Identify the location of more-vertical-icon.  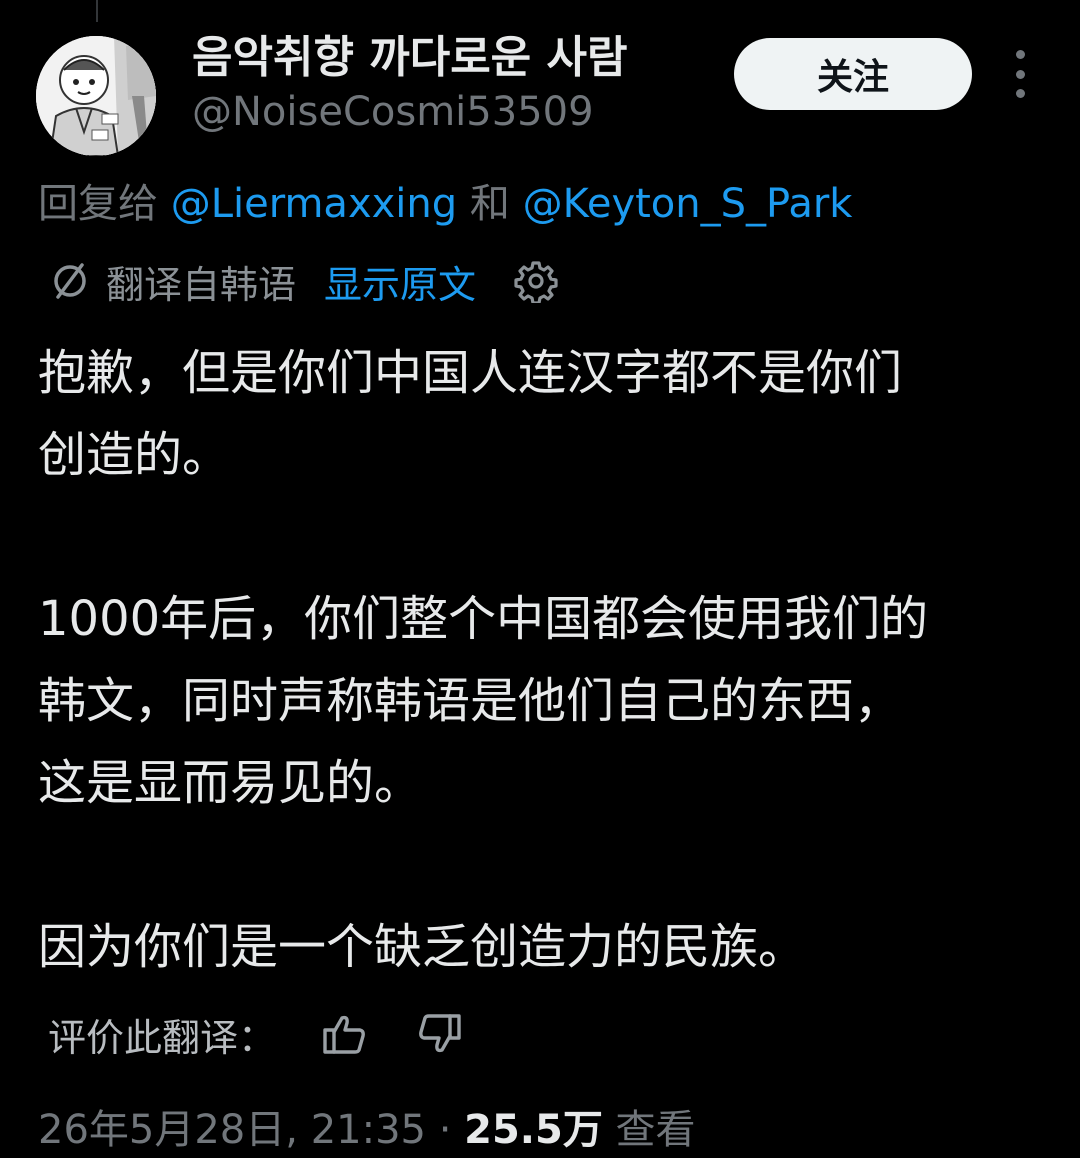
(1020, 74).